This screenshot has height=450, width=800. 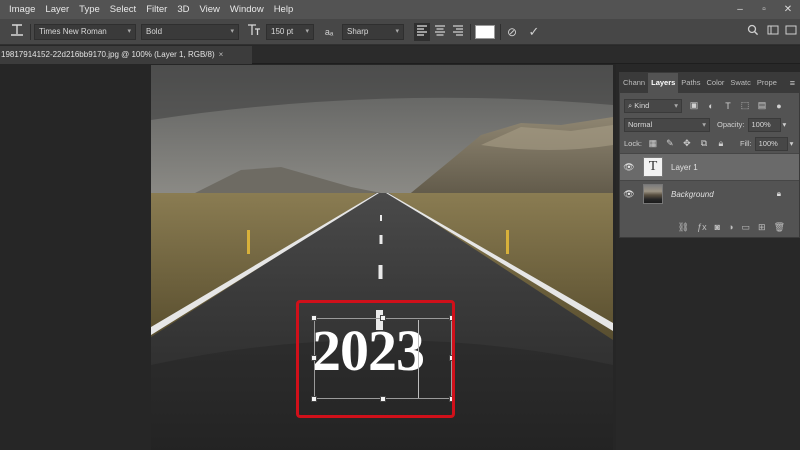 I want to click on search-icon, so click(x=753, y=32).